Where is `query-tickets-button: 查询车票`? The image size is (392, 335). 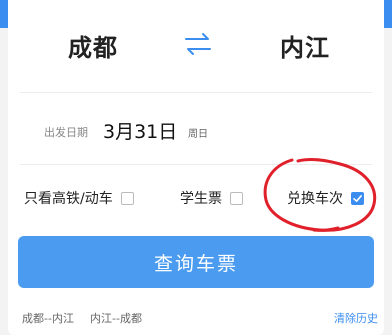 query-tickets-button: 查询车票 is located at coordinates (196, 262).